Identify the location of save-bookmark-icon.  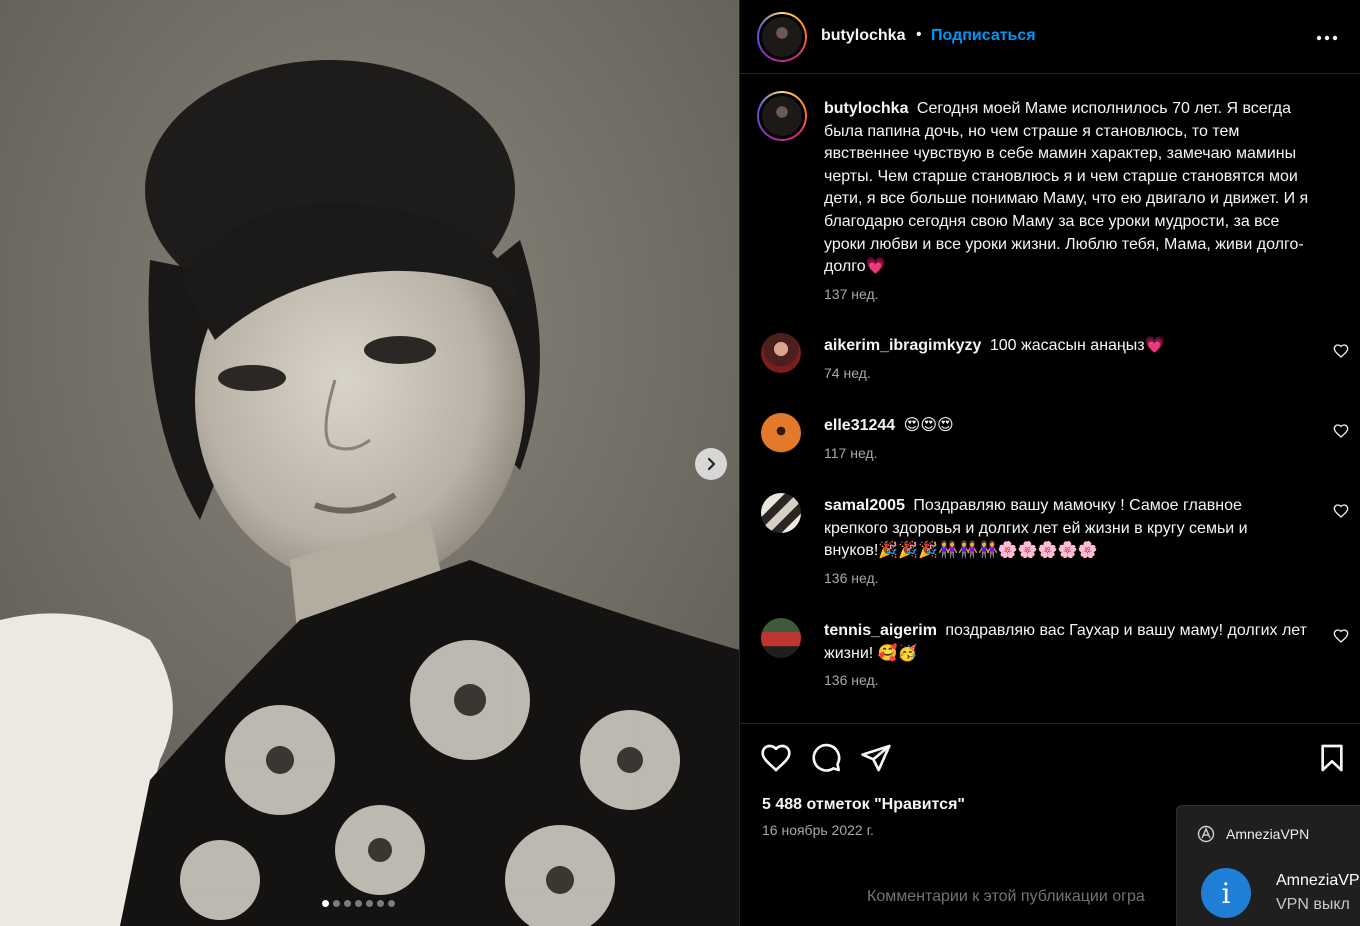
(1332, 758).